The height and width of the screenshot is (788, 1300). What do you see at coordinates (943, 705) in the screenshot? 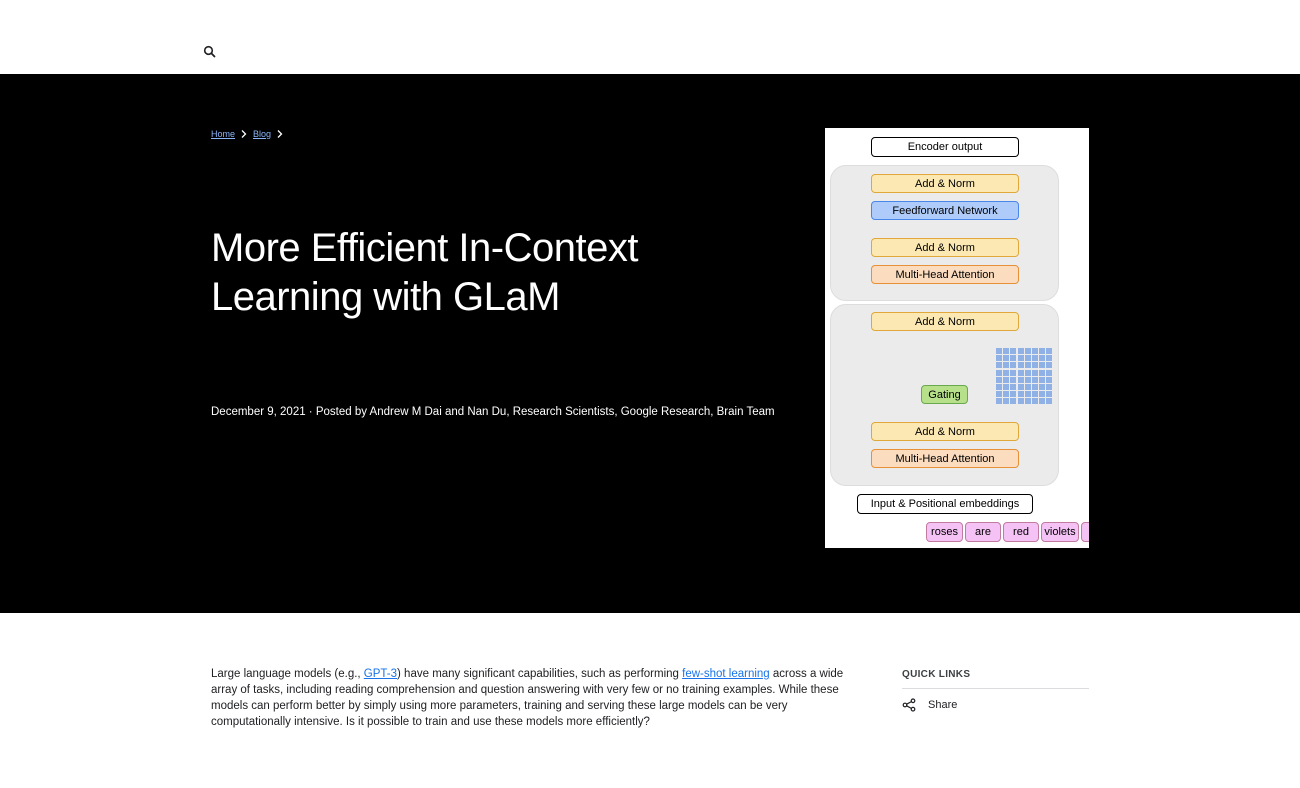
I see `share-label: Share` at bounding box center [943, 705].